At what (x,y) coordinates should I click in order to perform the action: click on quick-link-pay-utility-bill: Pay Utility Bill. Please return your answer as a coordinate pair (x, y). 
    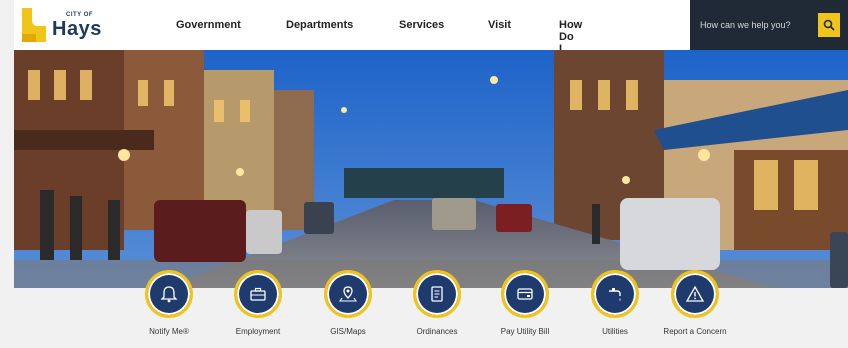
    Looking at the image, I should click on (525, 303).